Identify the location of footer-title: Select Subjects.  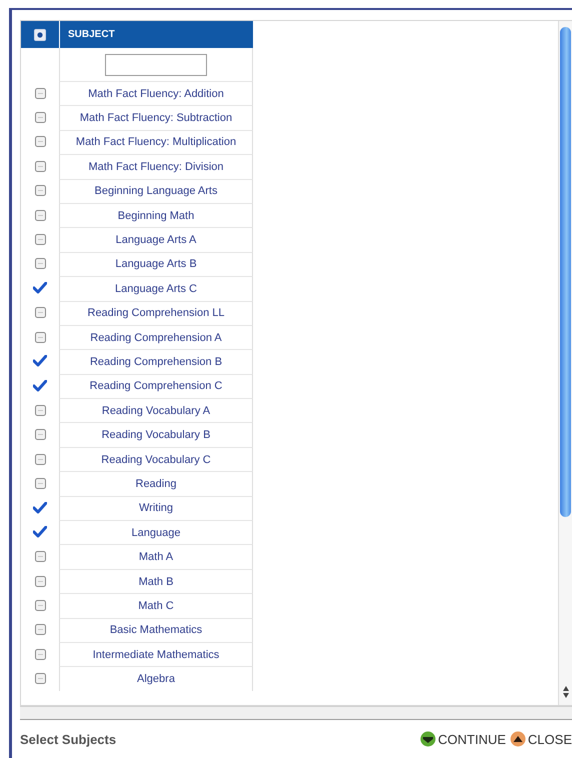
(68, 739).